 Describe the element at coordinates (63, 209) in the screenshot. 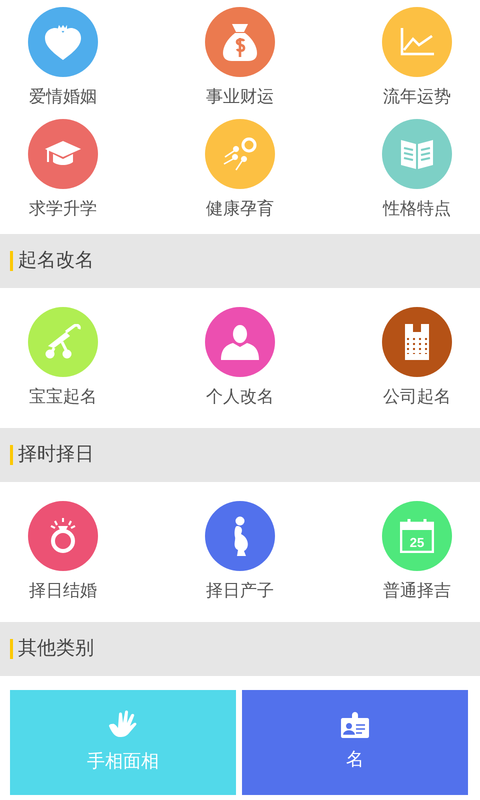

I see `category-label: 求学升学` at that location.